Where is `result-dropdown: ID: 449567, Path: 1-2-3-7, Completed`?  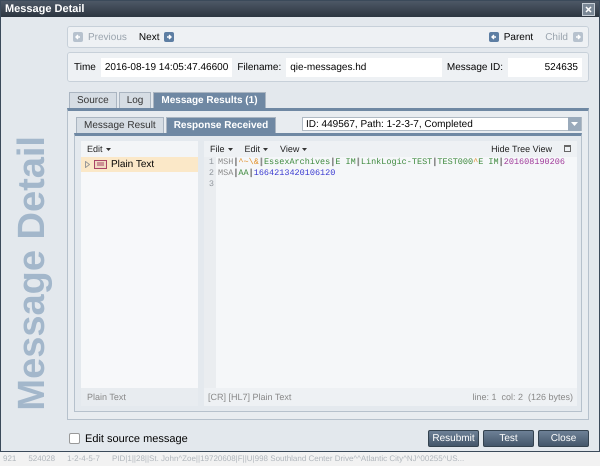
result-dropdown: ID: 449567, Path: 1-2-3-7, Completed is located at coordinates (442, 124).